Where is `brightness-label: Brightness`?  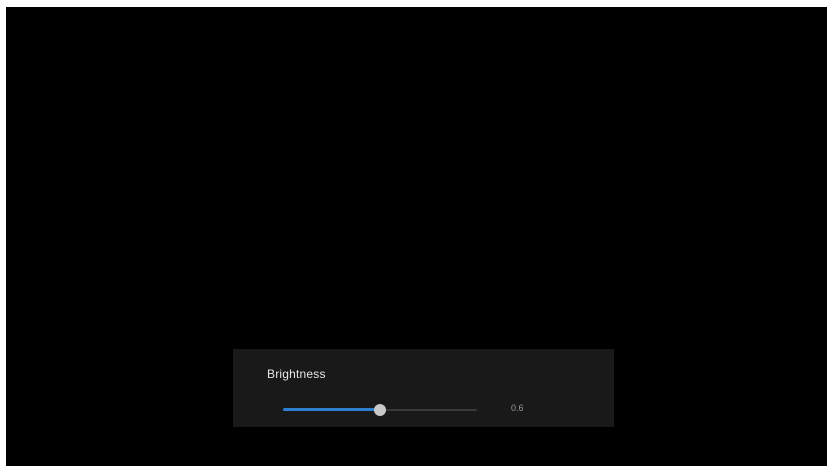 brightness-label: Brightness is located at coordinates (296, 374).